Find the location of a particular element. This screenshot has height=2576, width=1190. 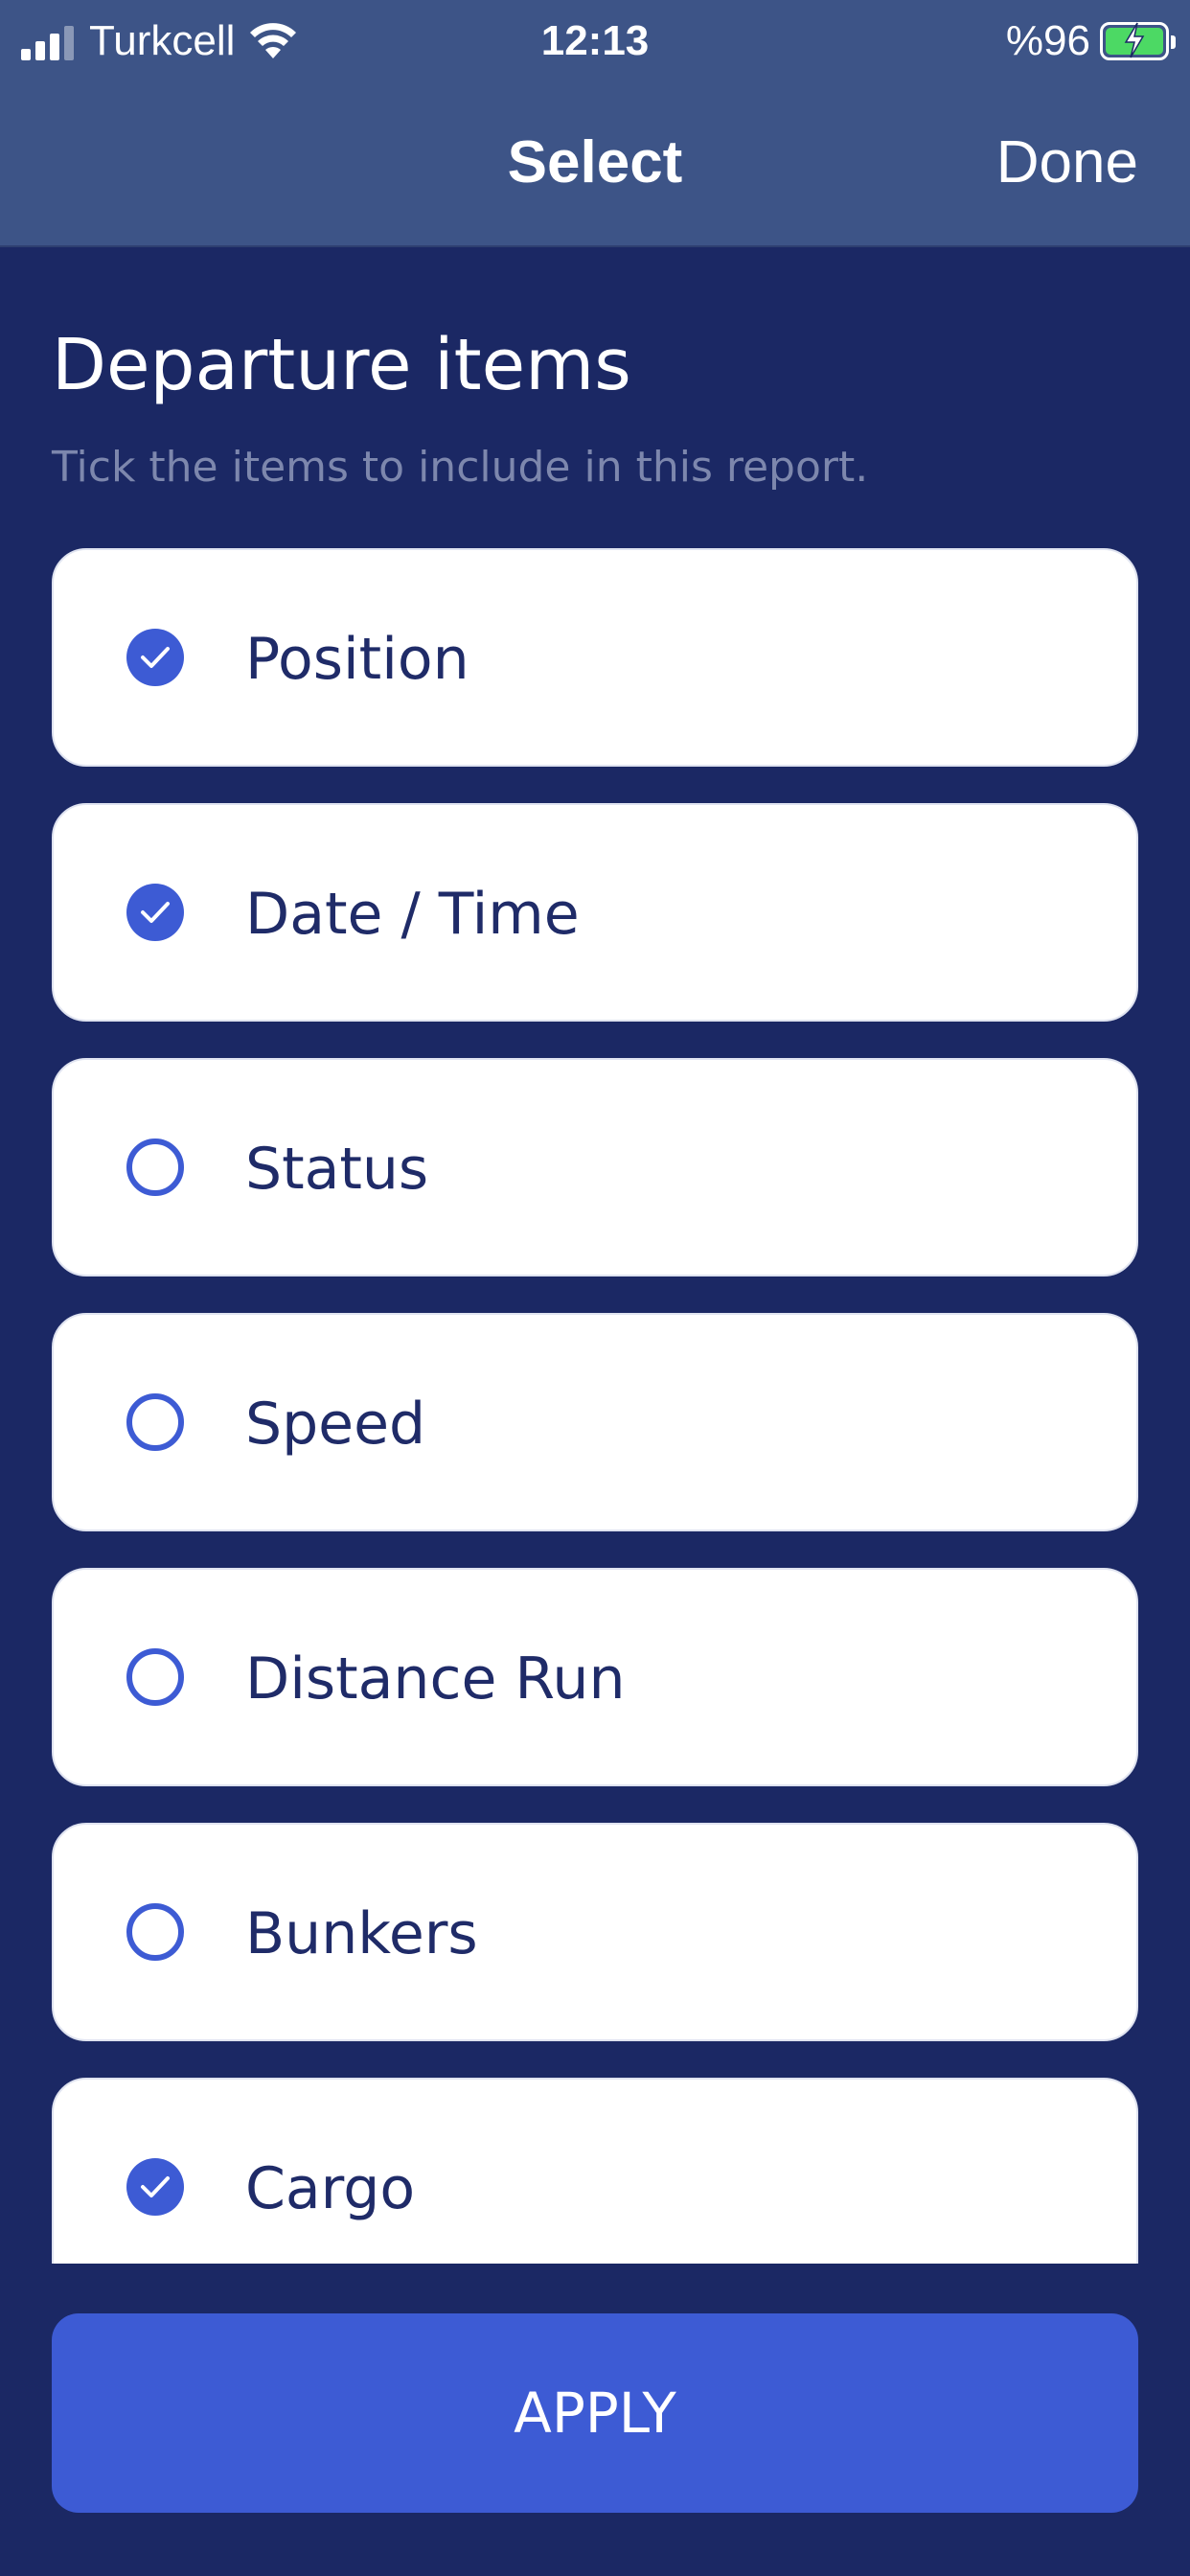

navigation-bar: Select Done is located at coordinates (595, 164).